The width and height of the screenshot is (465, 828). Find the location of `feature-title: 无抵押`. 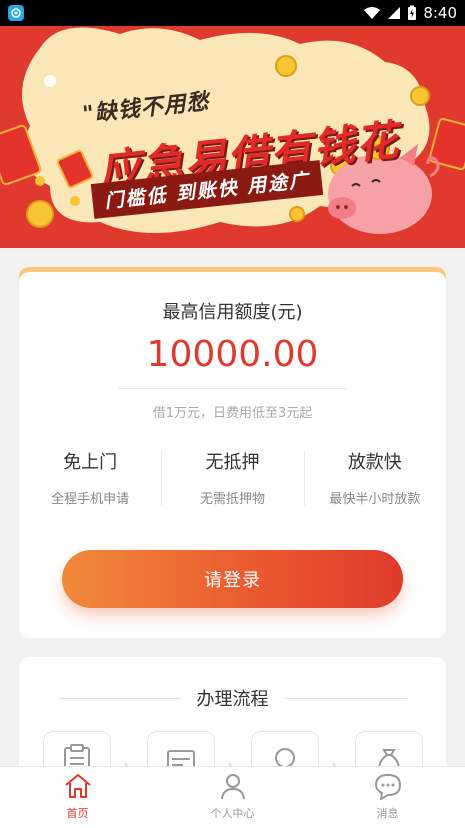

feature-title: 无抵押 is located at coordinates (232, 462).